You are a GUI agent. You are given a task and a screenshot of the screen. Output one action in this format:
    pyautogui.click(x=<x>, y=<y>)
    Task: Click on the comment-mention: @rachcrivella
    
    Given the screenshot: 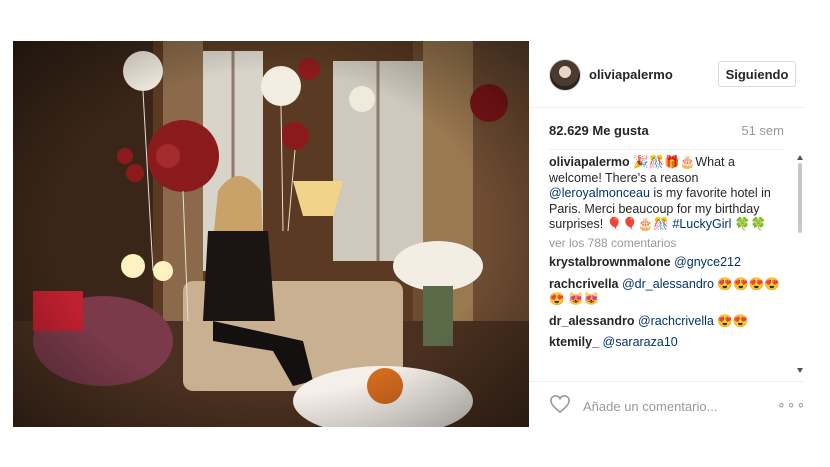 What is the action you would take?
    pyautogui.click(x=676, y=321)
    